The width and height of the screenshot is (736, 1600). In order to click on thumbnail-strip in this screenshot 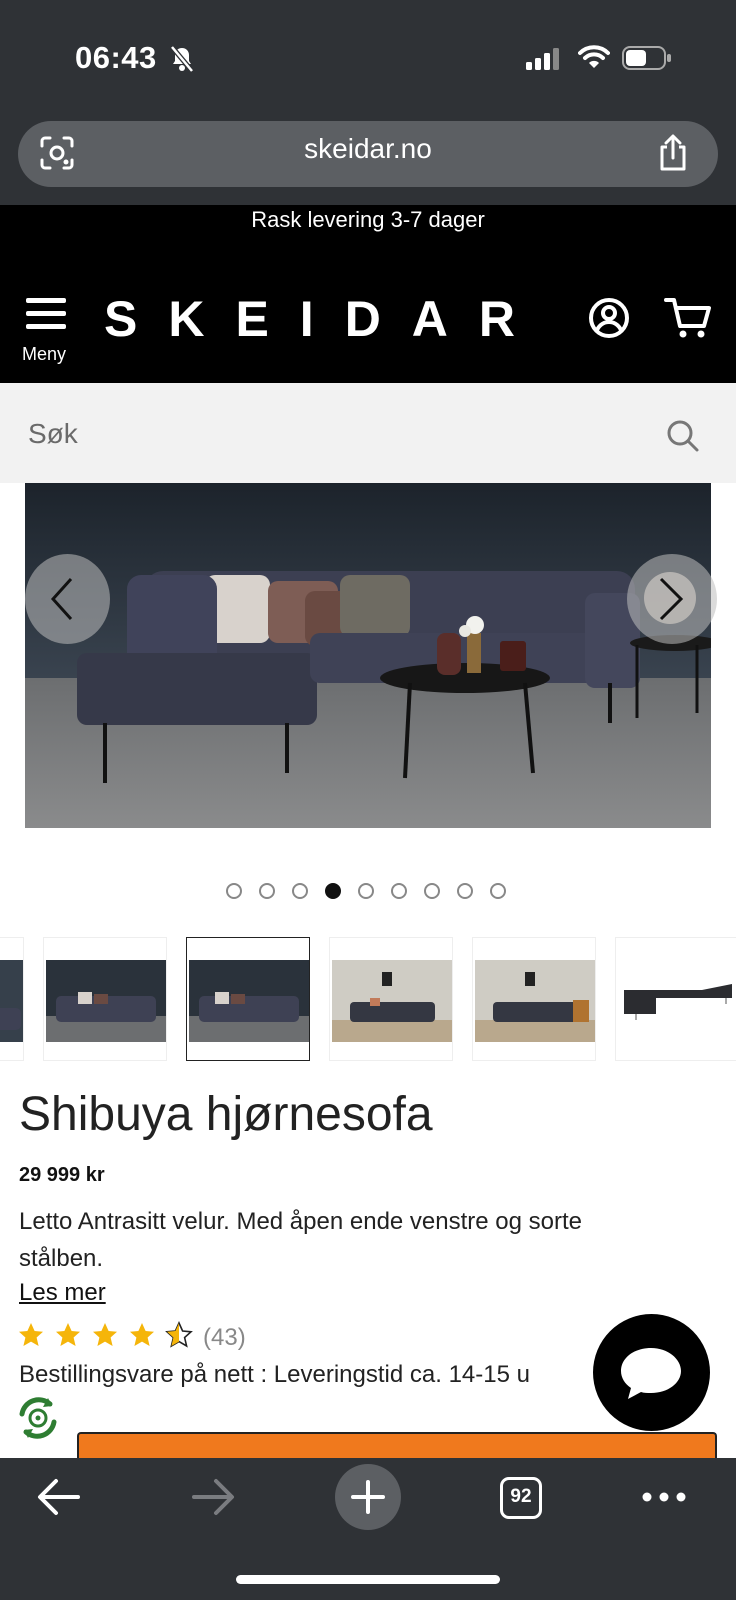, I will do `click(368, 1000)`.